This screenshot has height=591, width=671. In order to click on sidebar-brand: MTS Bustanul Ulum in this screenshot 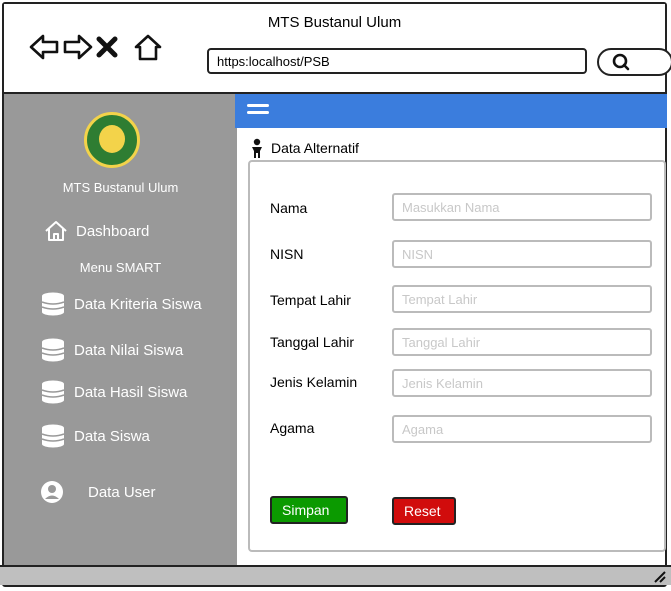, I will do `click(120, 187)`.